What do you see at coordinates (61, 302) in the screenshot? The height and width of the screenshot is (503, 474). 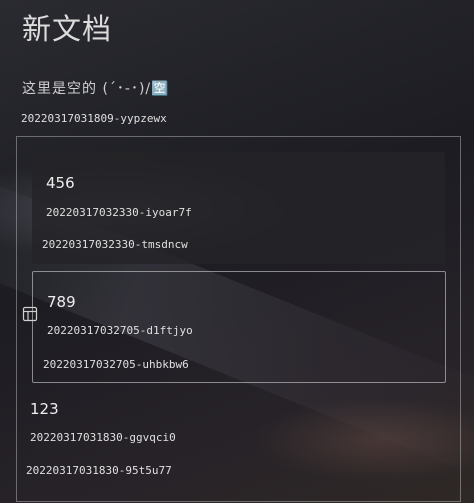 I see `block-heading: 789` at bounding box center [61, 302].